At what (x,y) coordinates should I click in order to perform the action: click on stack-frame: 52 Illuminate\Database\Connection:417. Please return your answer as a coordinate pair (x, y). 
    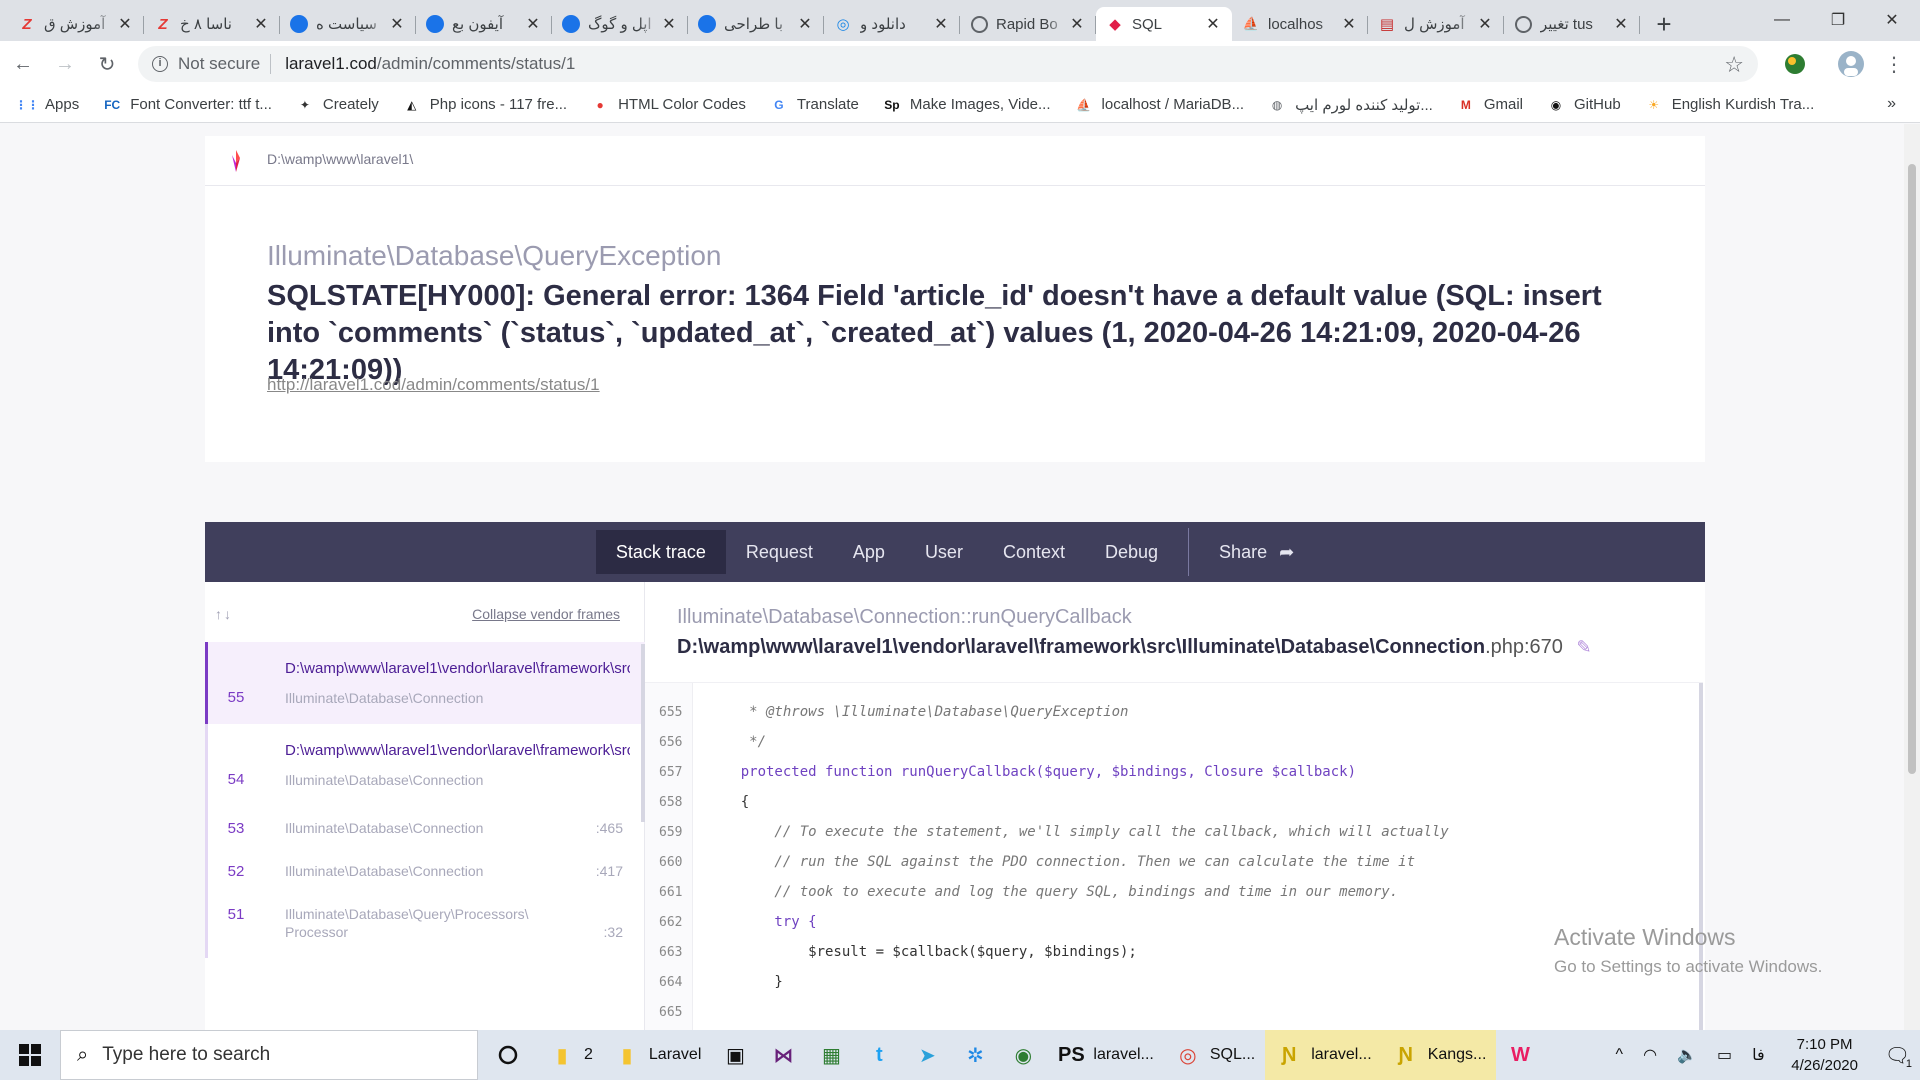
    Looking at the image, I should click on (425, 870).